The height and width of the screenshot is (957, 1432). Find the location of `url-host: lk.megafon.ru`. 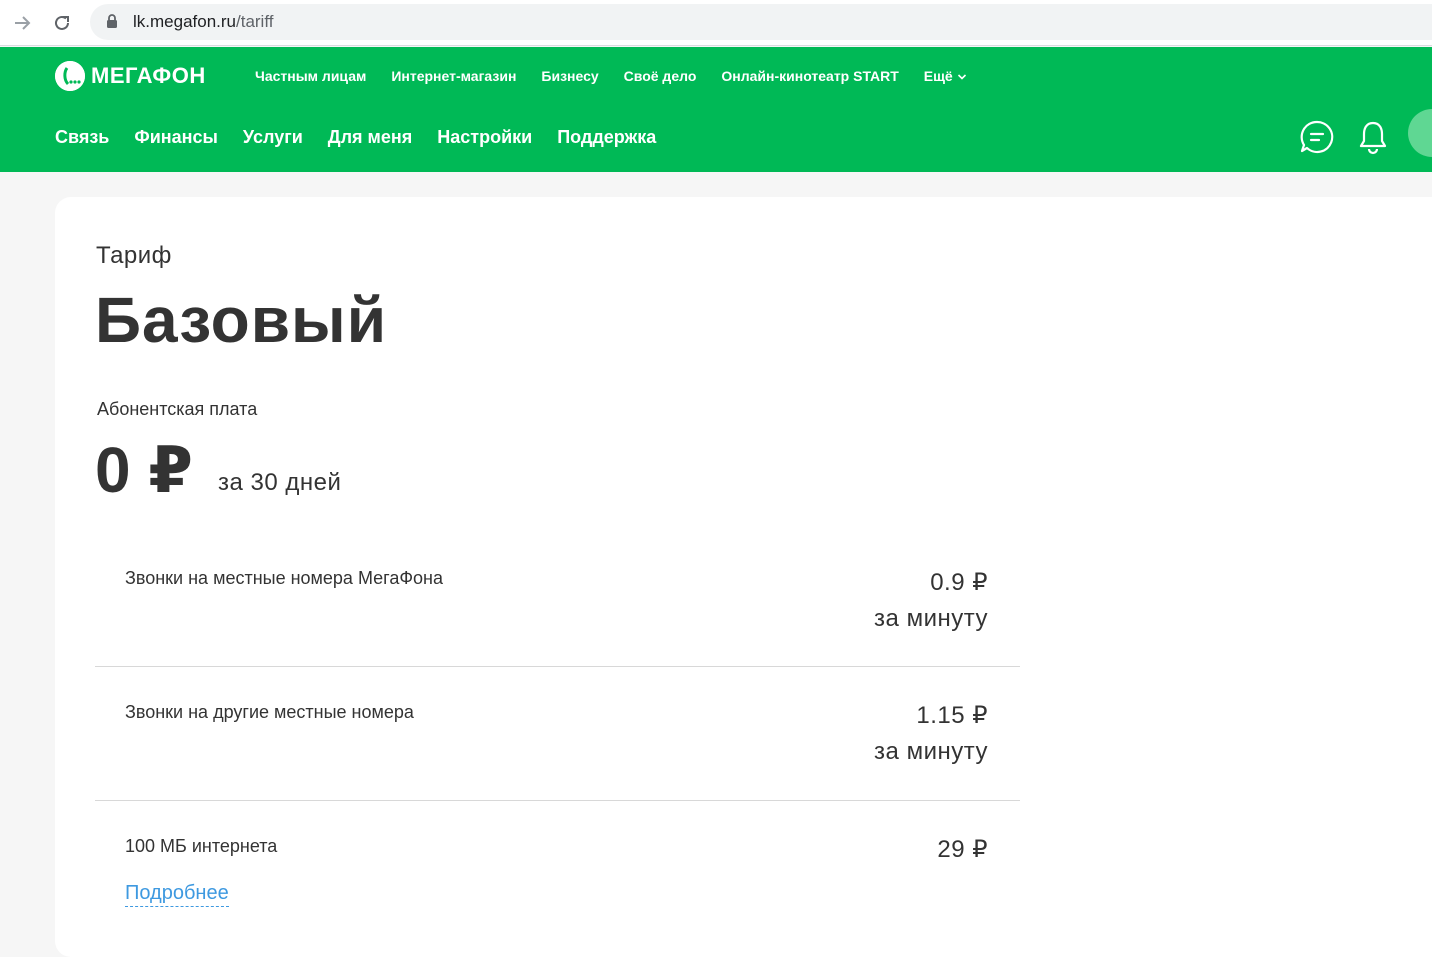

url-host: lk.megafon.ru is located at coordinates (184, 21).